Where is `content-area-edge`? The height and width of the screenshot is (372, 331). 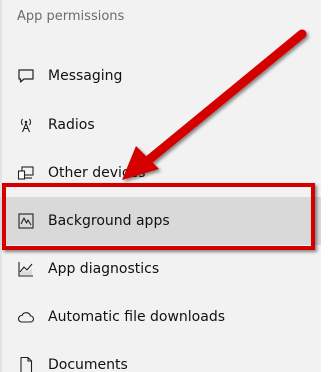 content-area-edge is located at coordinates (326, 186).